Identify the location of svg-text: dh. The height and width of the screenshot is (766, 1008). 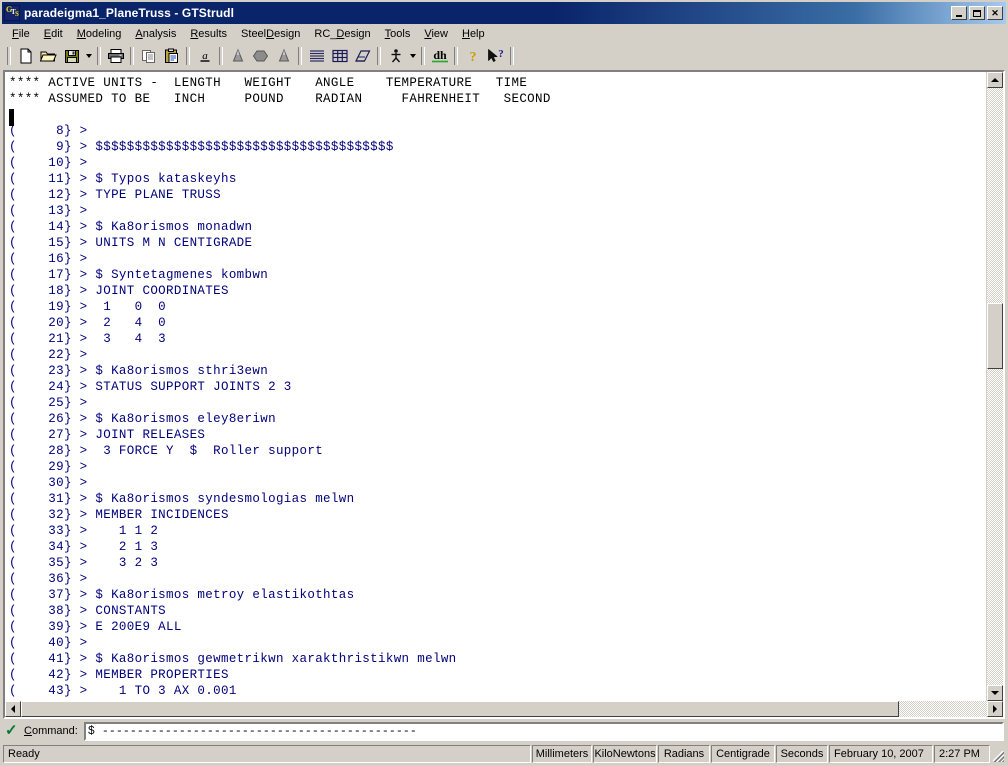
(440, 55).